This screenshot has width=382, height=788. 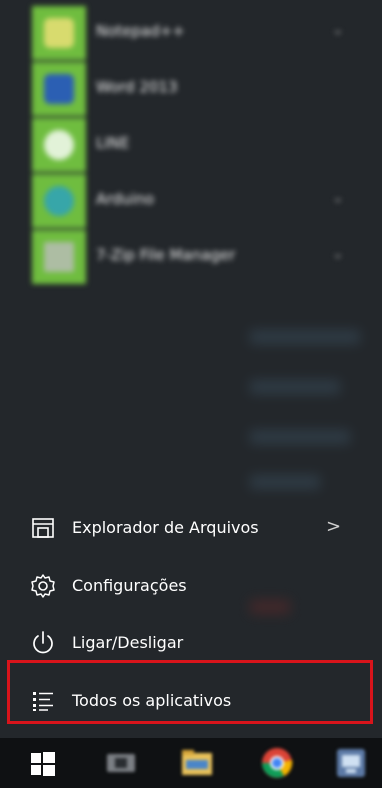 What do you see at coordinates (193, 586) in the screenshot?
I see `settings-button: Configurações` at bounding box center [193, 586].